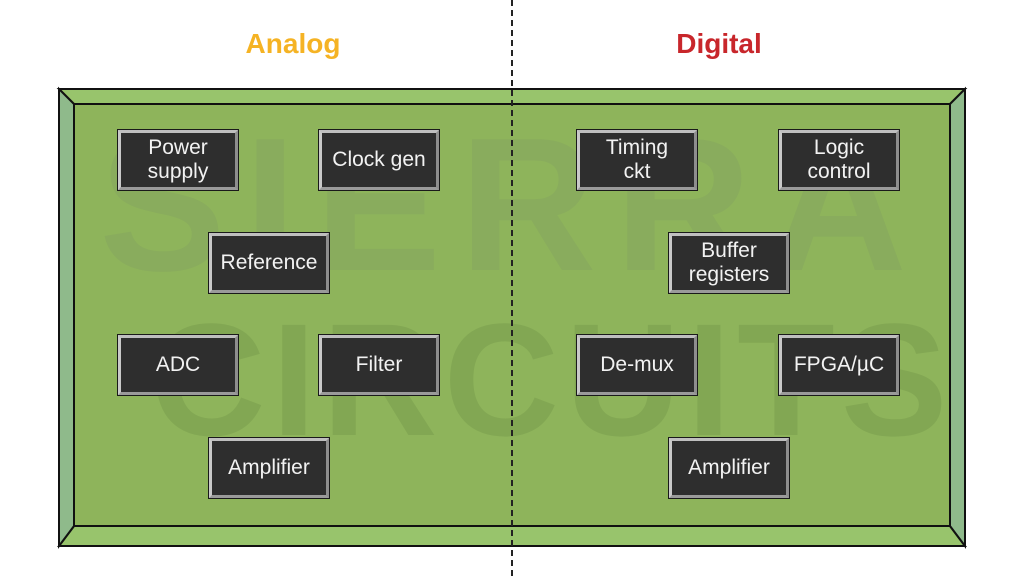 This screenshot has width=1024, height=576. Describe the element at coordinates (637, 147) in the screenshot. I see `block-label-line: Timing` at that location.